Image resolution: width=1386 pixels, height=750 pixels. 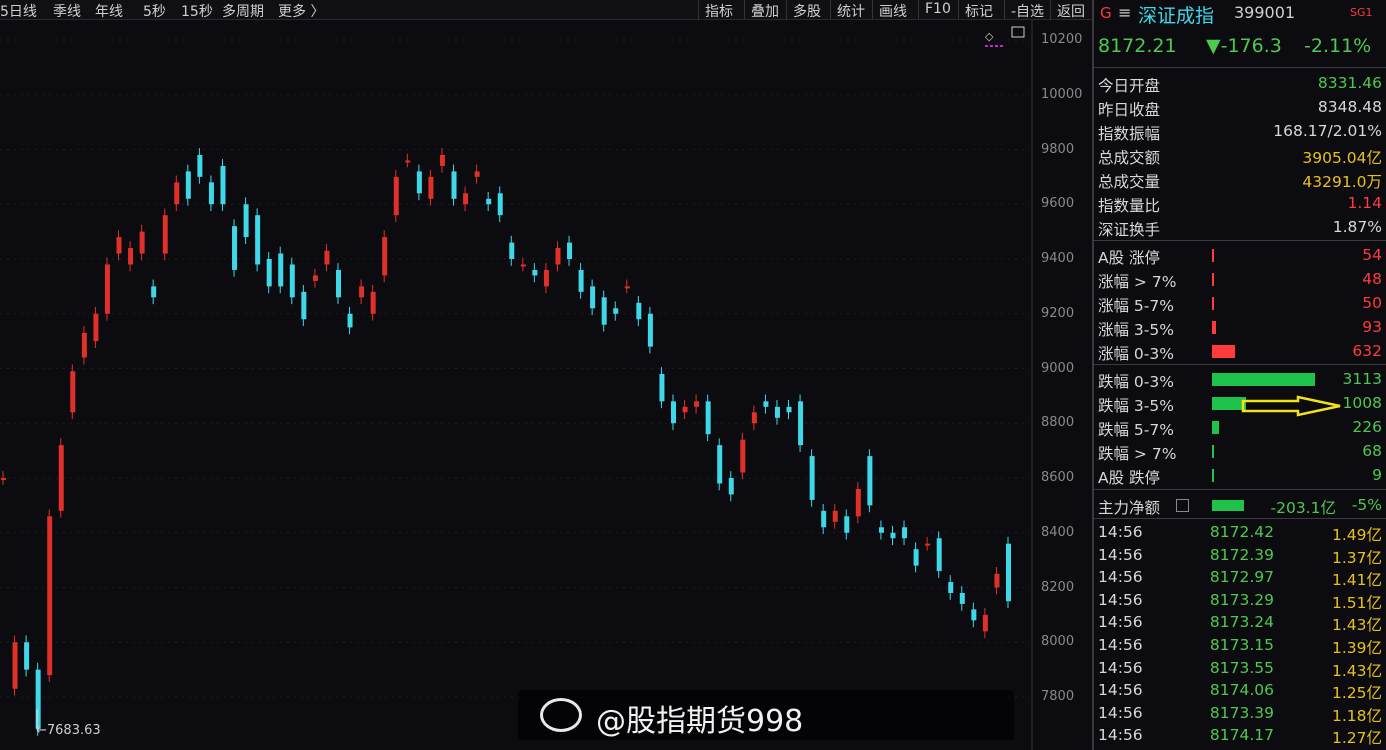 What do you see at coordinates (937, 10) in the screenshot?
I see `toolbar-button: F10` at bounding box center [937, 10].